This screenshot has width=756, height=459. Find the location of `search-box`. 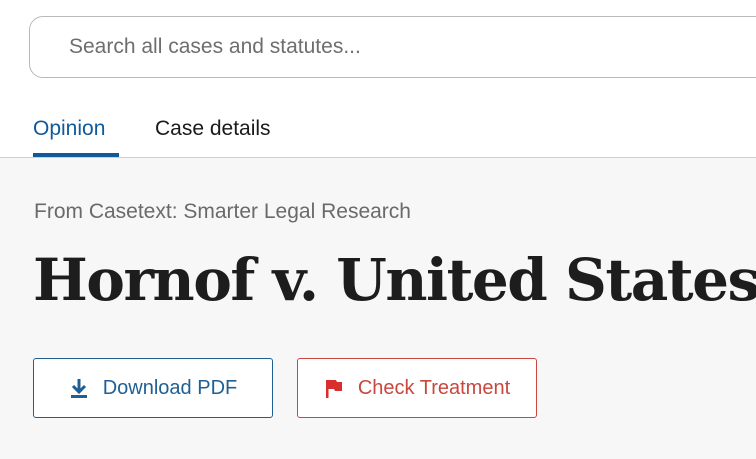

search-box is located at coordinates (392, 47).